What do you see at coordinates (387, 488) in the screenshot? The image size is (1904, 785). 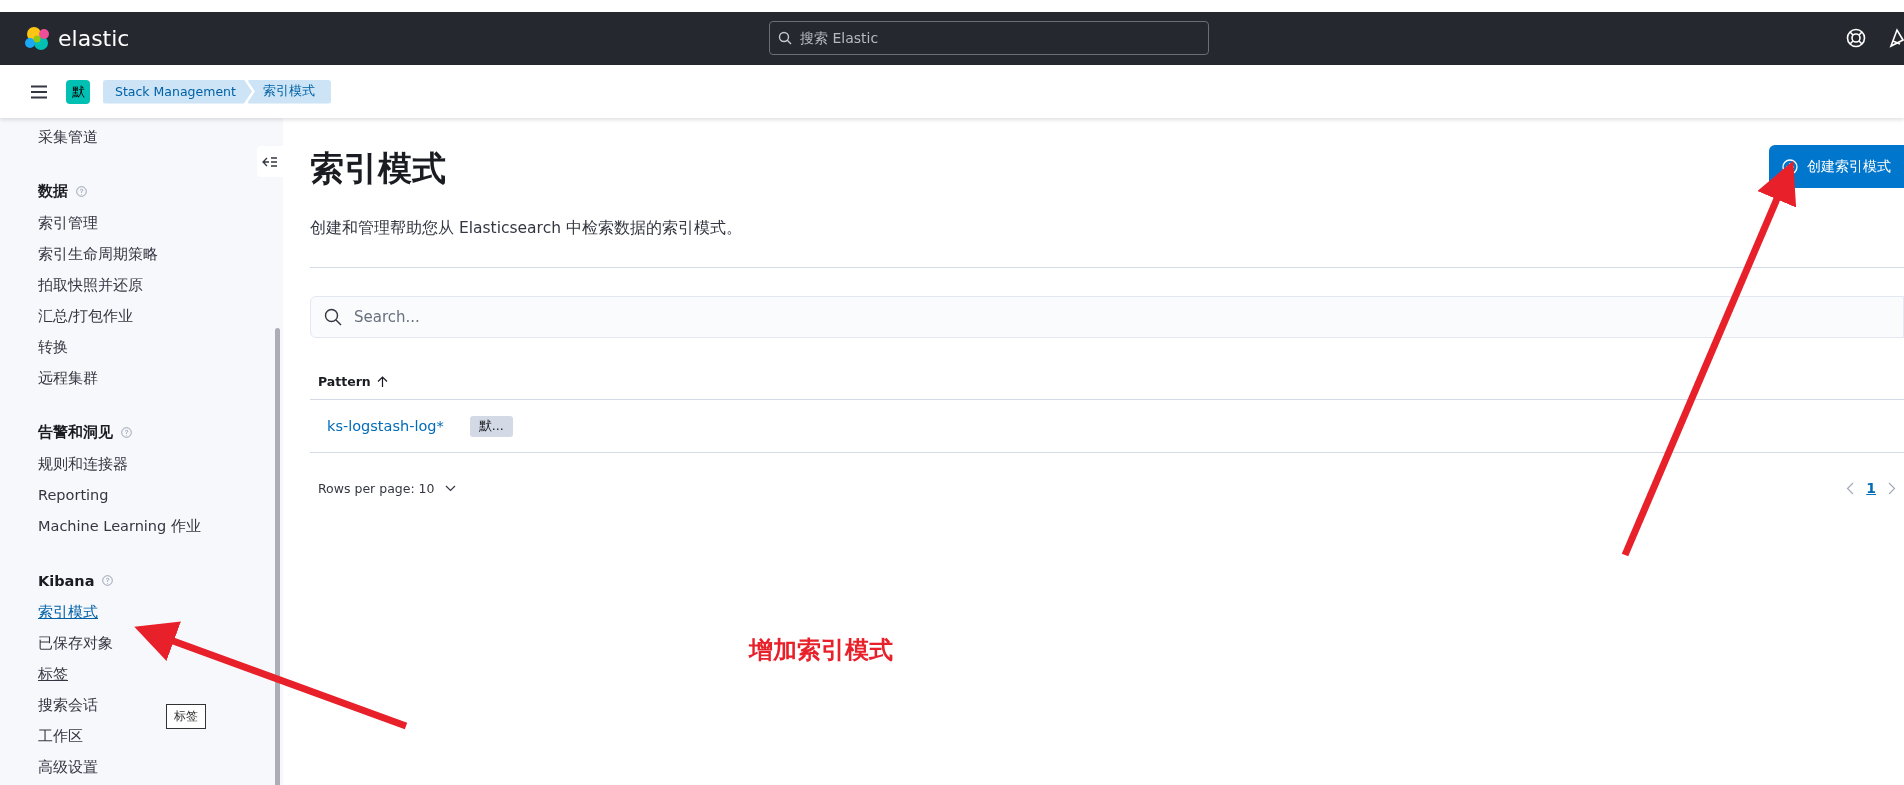 I see `rows-per-page-button: Rows per page: 10` at bounding box center [387, 488].